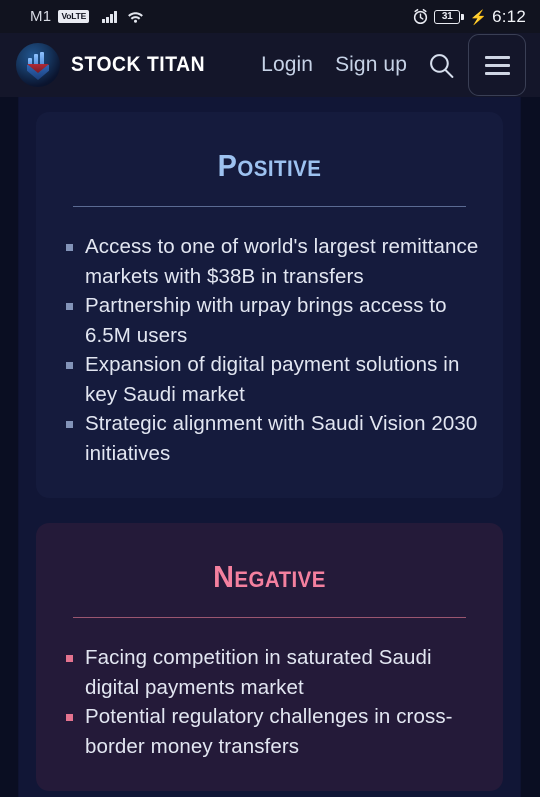 The width and height of the screenshot is (540, 797). Describe the element at coordinates (270, 16) in the screenshot. I see `status-bar: M1 VoLTE 31 ⚡ 6:12` at that location.